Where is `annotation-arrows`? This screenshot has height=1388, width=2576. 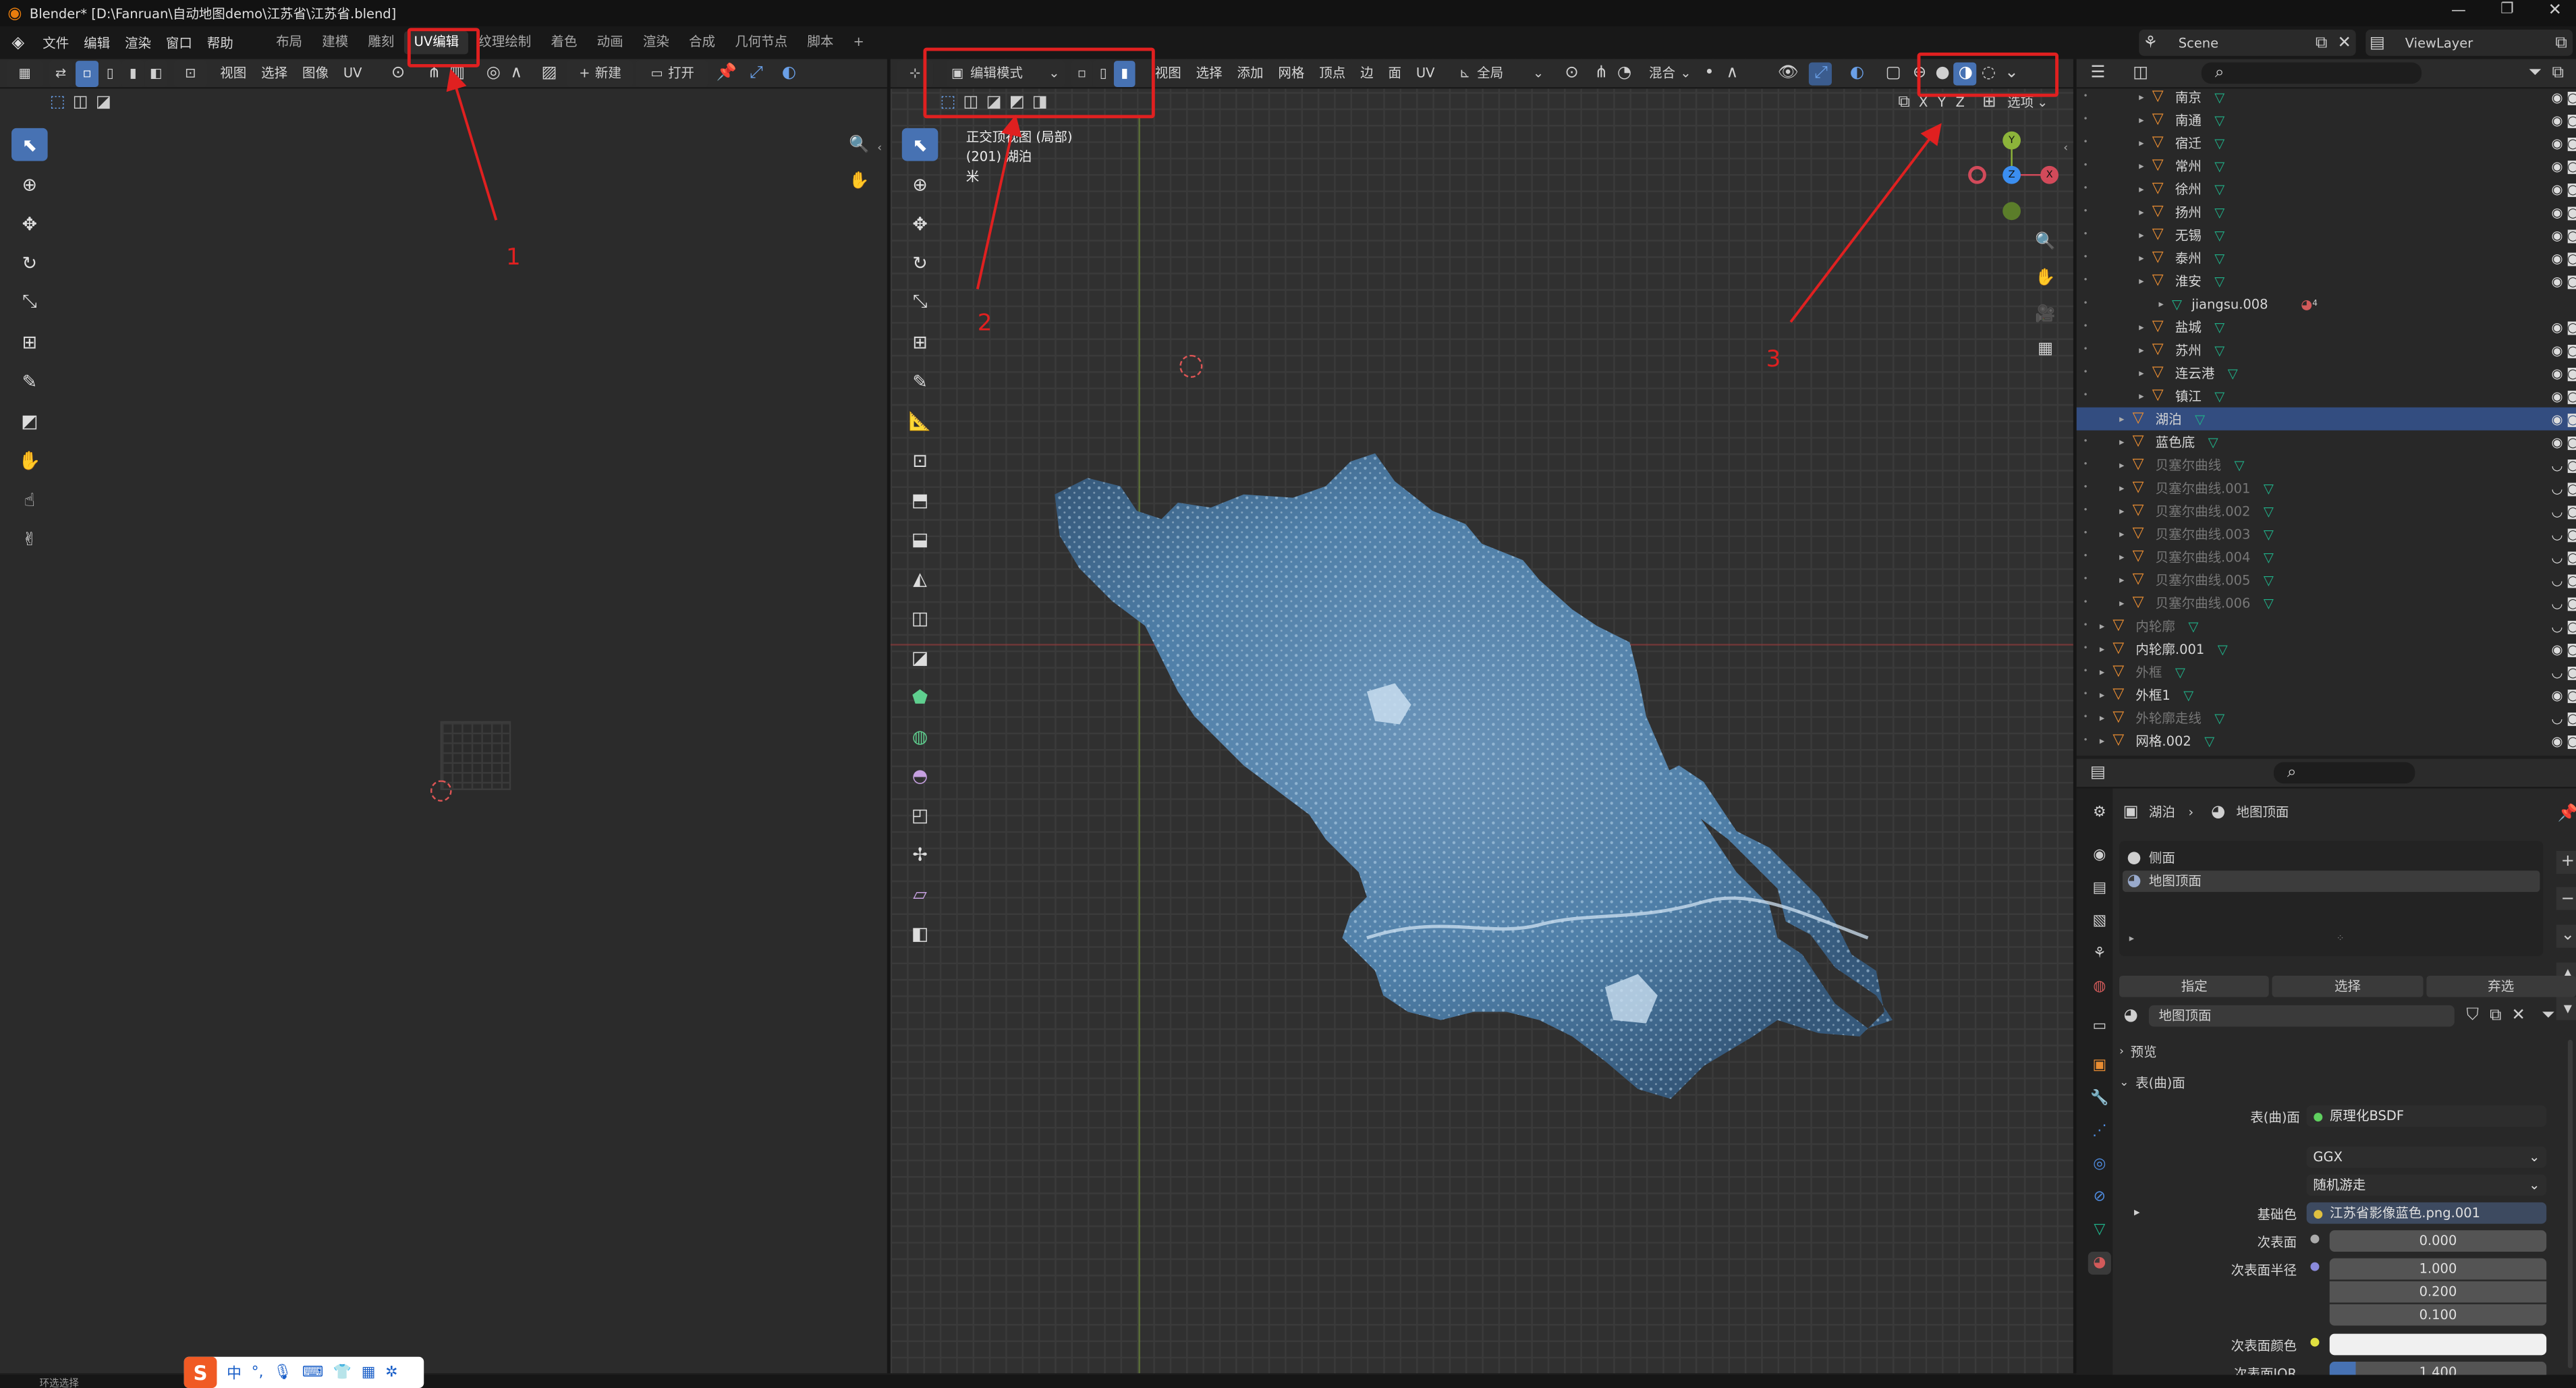 annotation-arrows is located at coordinates (1194, 195).